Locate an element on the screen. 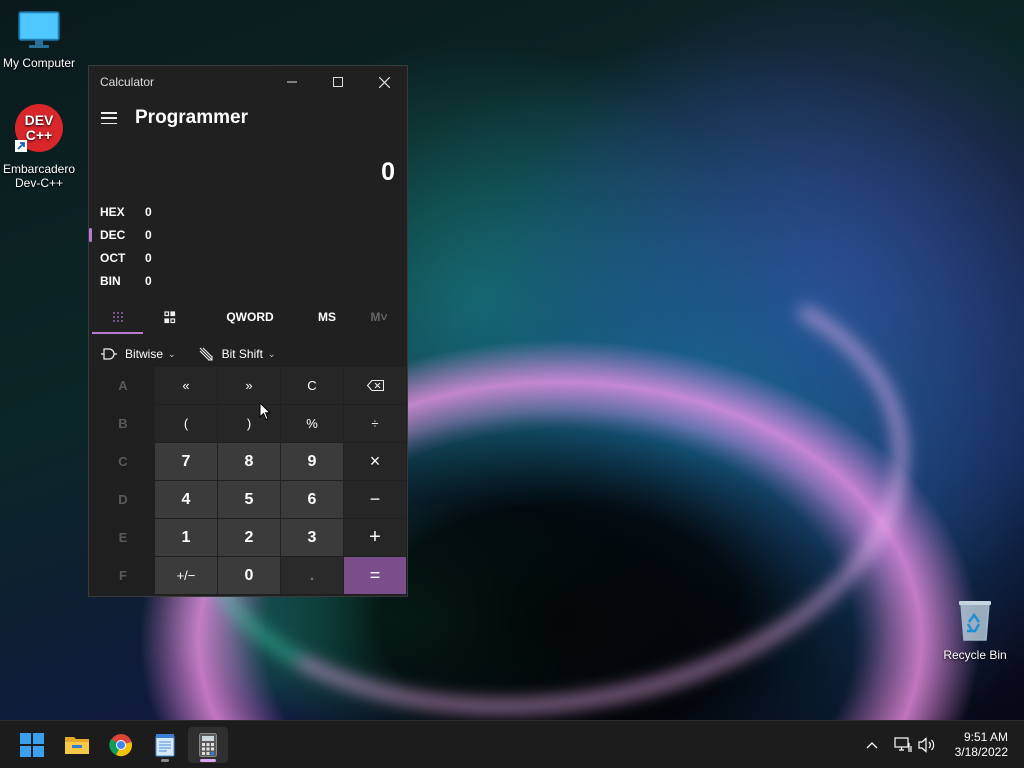 The height and width of the screenshot is (768, 1024). bitshift-label: Bit Shift is located at coordinates (242, 354).